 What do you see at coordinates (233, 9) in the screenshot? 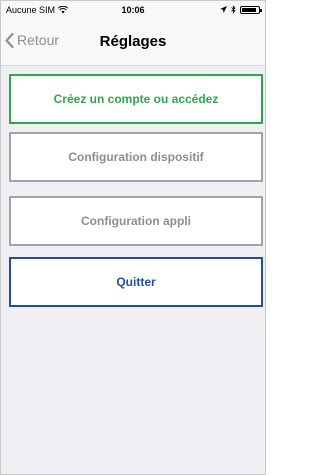
I see `bluetooth-icon` at bounding box center [233, 9].